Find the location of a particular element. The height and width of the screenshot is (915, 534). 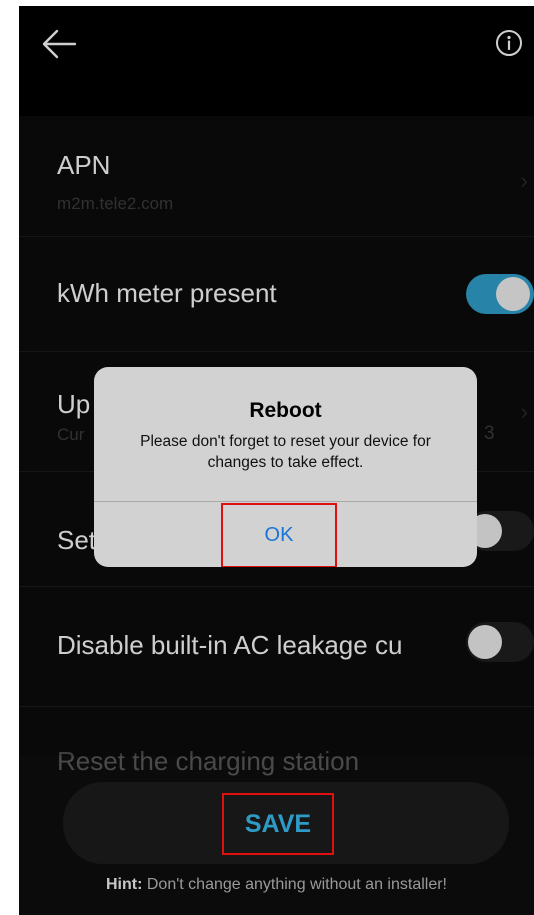

info-circle-icon is located at coordinates (509, 43).